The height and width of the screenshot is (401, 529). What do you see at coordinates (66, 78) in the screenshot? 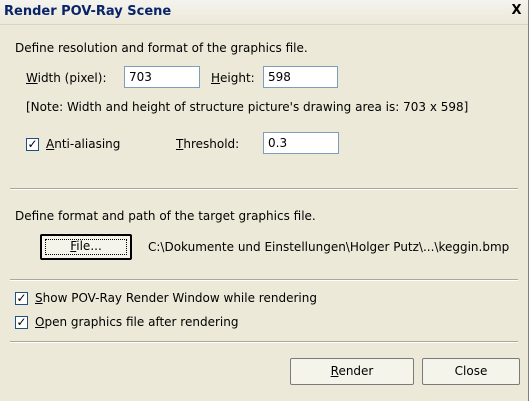
I see `width-label: Width (pixel):` at bounding box center [66, 78].